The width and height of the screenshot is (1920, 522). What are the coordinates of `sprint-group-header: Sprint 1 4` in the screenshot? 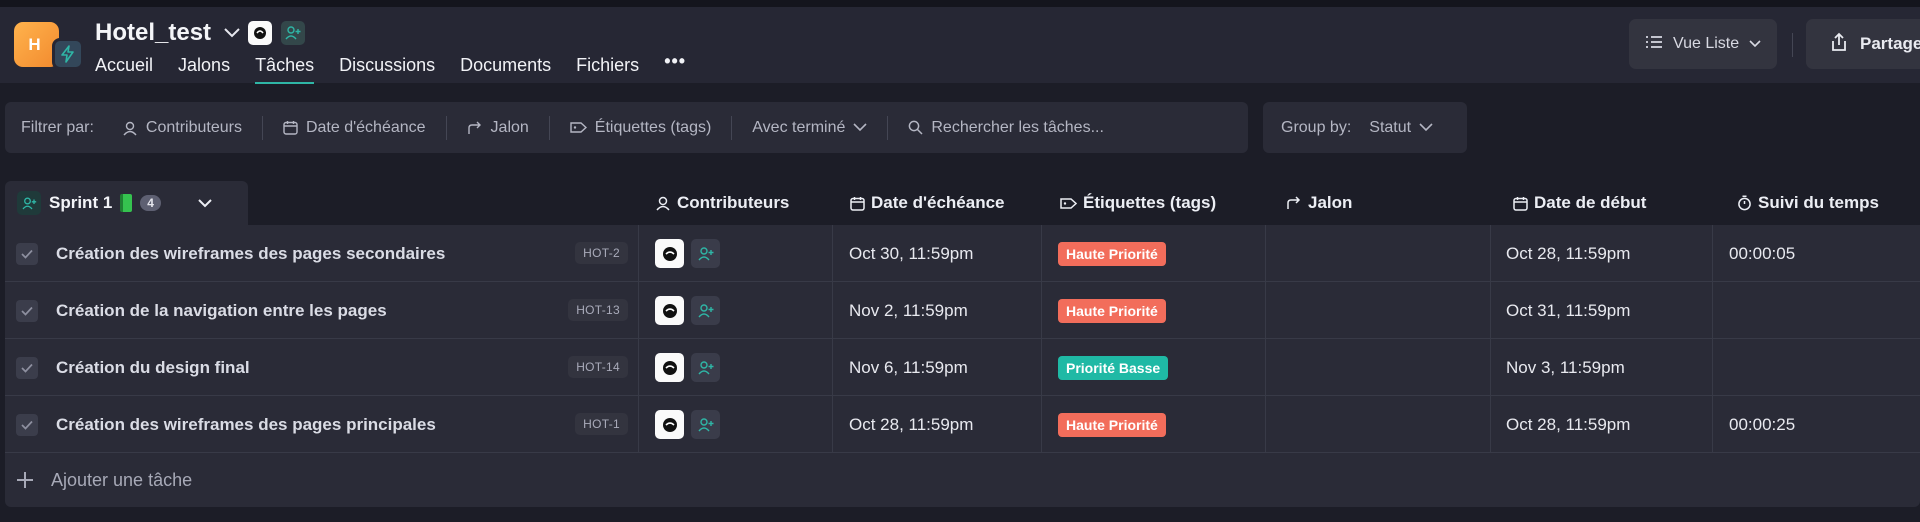 It's located at (126, 203).